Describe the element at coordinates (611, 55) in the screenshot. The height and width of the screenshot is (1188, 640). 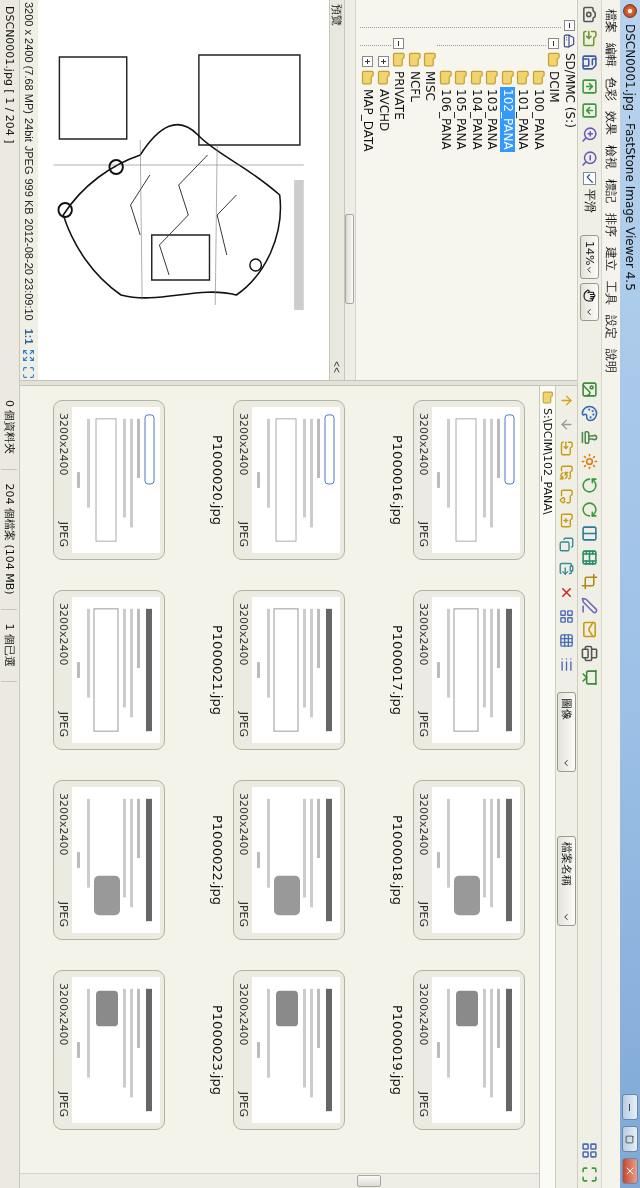
I see `menu-item: 編輯` at that location.